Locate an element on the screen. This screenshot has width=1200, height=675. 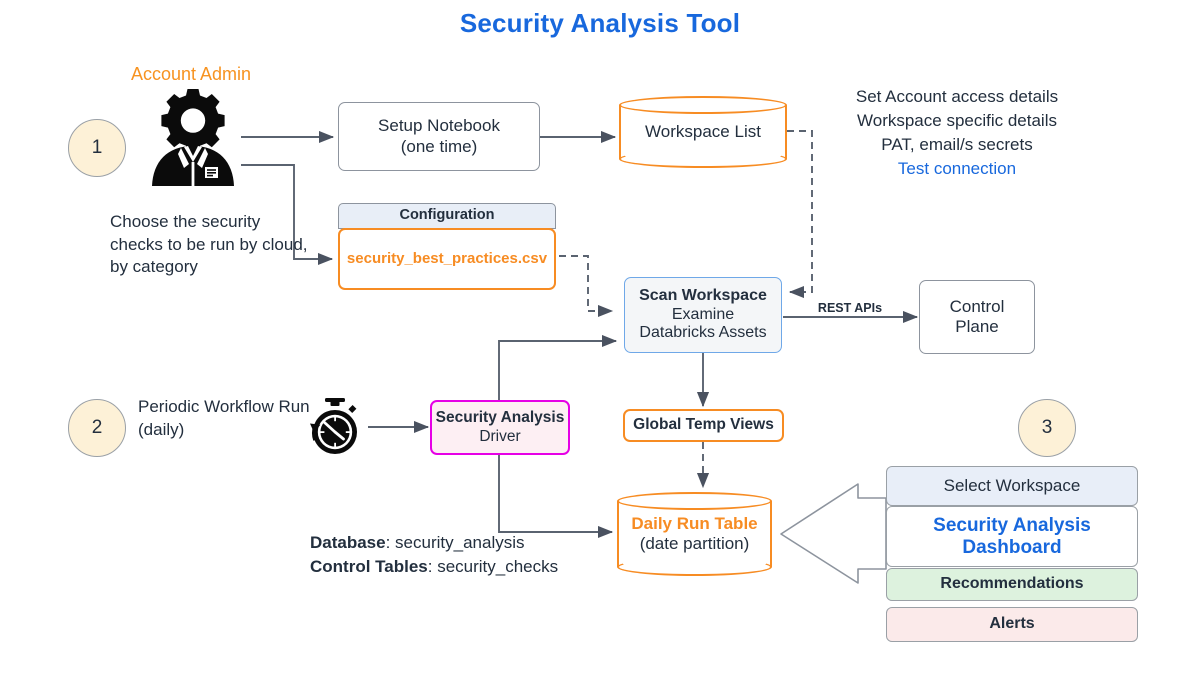
scan-workspace-line2: Examine is located at coordinates (703, 314).